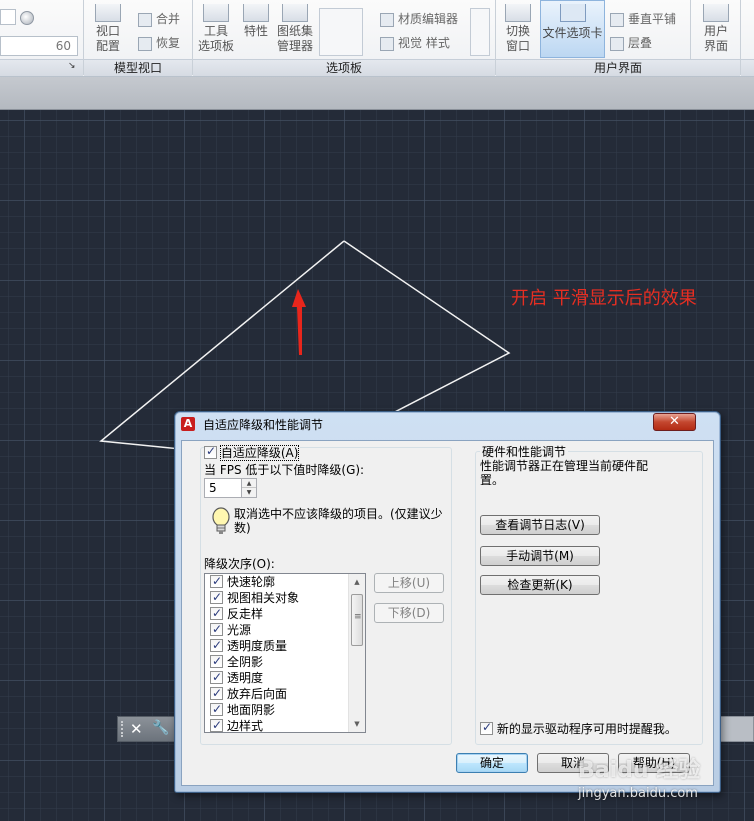  What do you see at coordinates (285, 693) in the screenshot?
I see `list-item: 放弃后向面` at bounding box center [285, 693].